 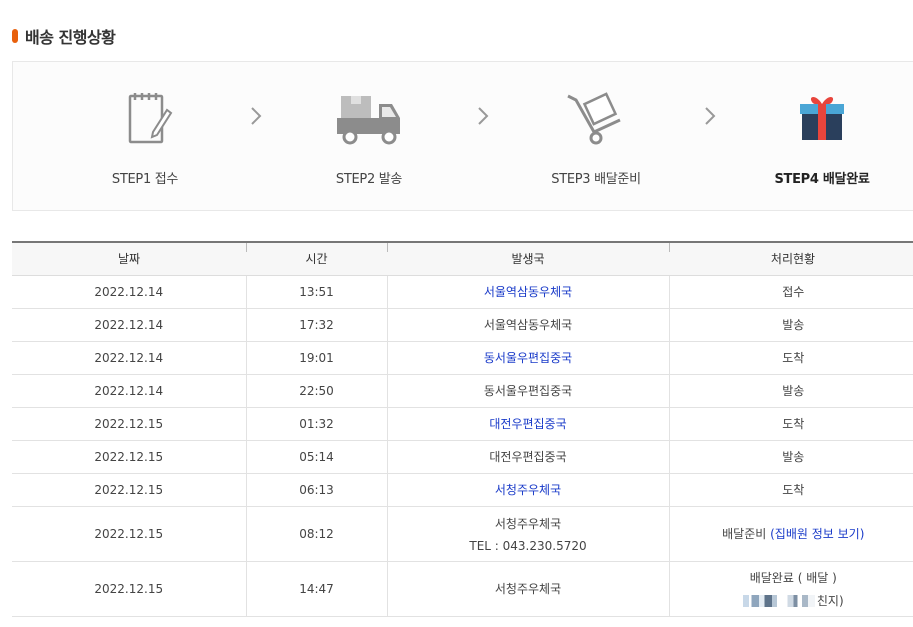 I want to click on delivery-truck-icon, so click(x=369, y=120).